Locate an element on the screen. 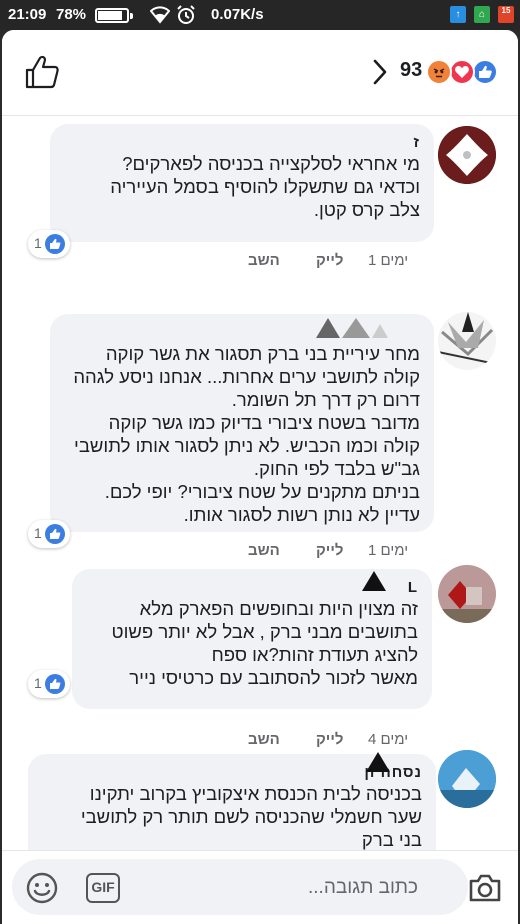  battery-icon is located at coordinates (114, 15).